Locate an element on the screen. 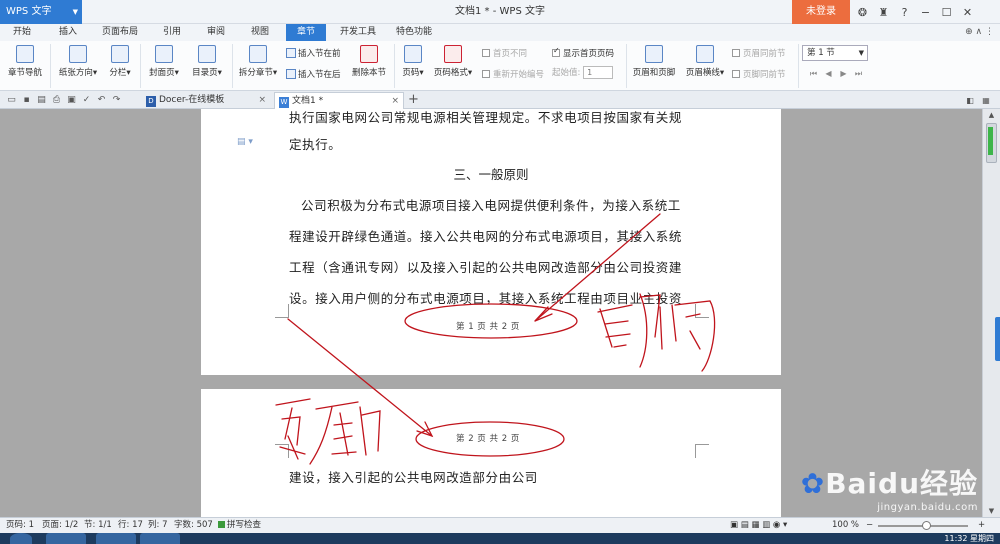 Image resolution: width=1000 pixels, height=544 pixels. doc-tab-document1: W 文档1 * × is located at coordinates (339, 100).